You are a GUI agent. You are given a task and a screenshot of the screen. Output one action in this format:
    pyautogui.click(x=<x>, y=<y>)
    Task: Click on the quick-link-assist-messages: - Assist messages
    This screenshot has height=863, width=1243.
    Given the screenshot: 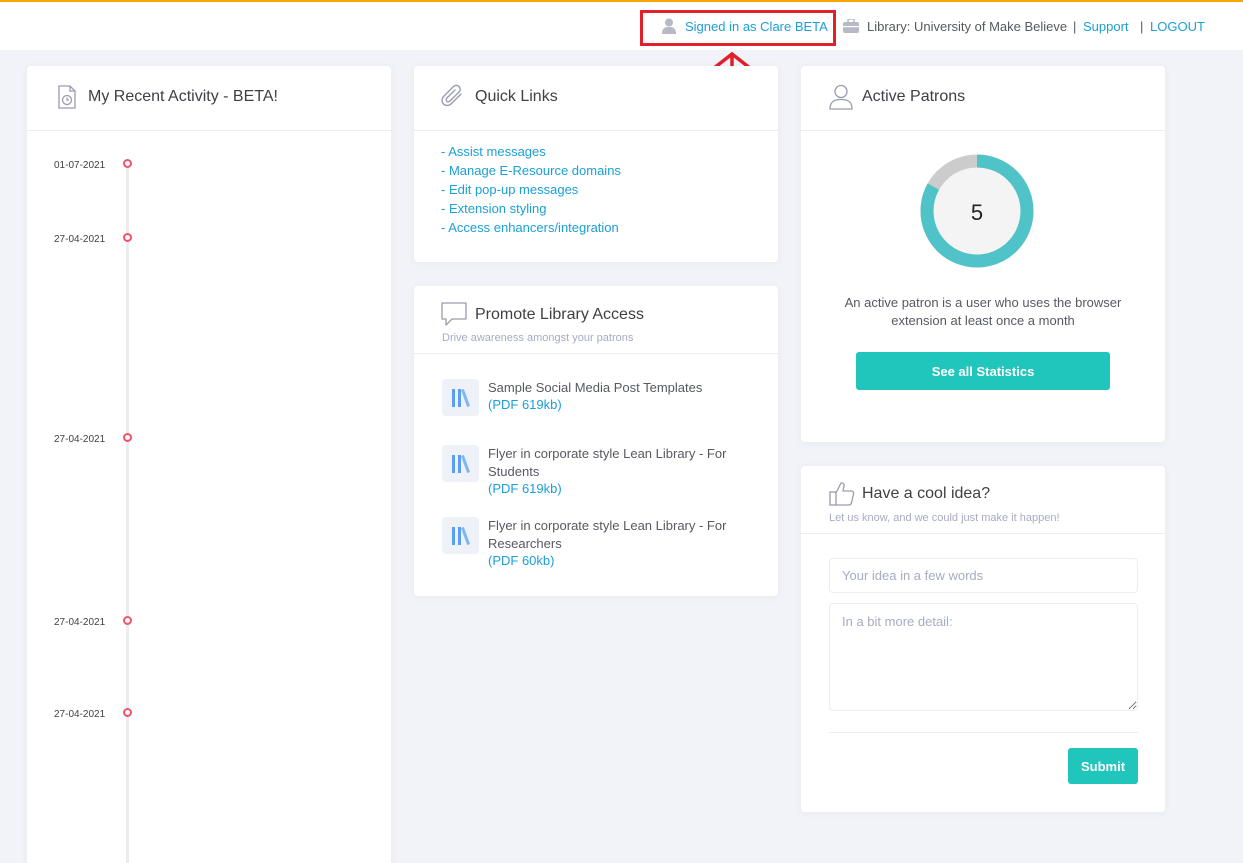 What is the action you would take?
    pyautogui.click(x=493, y=151)
    